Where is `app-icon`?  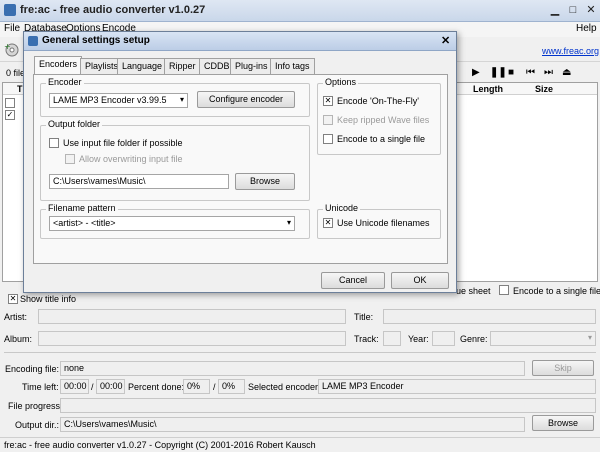
app-icon is located at coordinates (10, 10).